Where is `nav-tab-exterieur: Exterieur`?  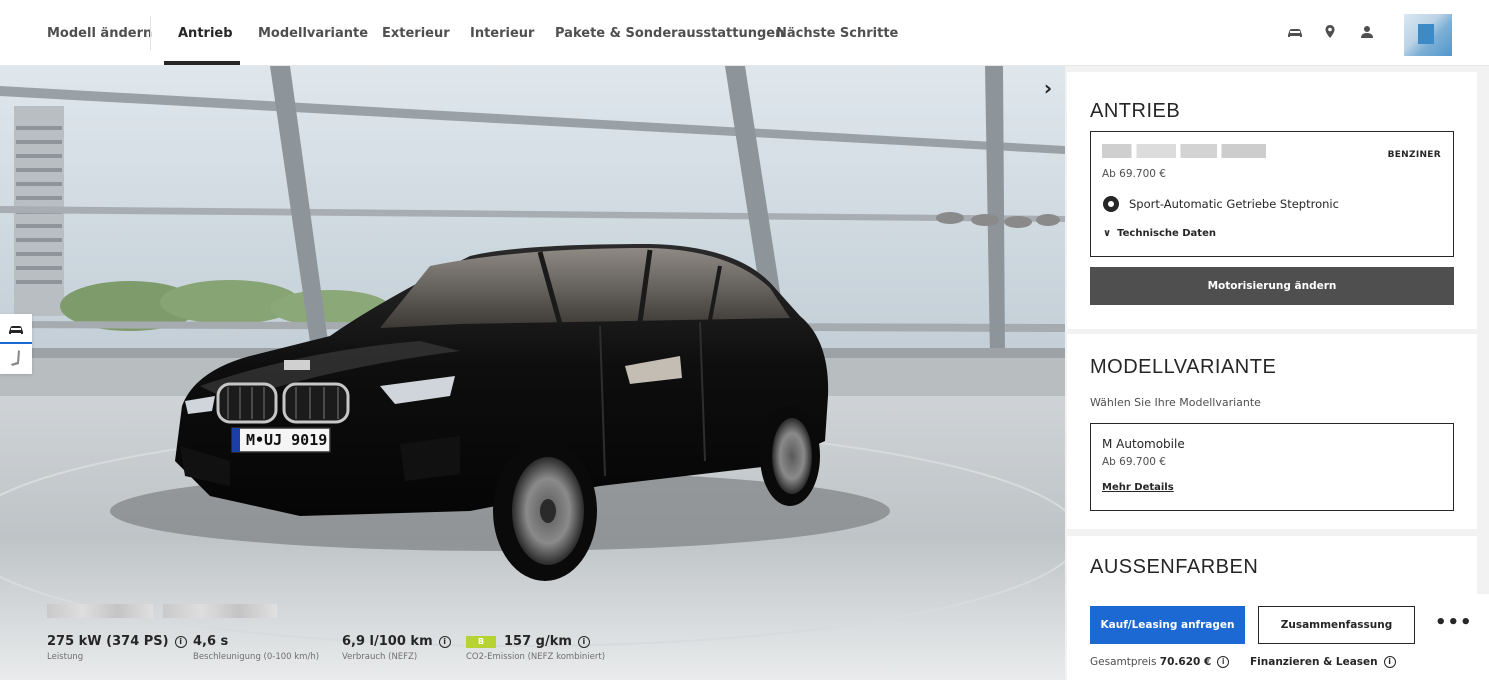
nav-tab-exterieur: Exterieur is located at coordinates (416, 33).